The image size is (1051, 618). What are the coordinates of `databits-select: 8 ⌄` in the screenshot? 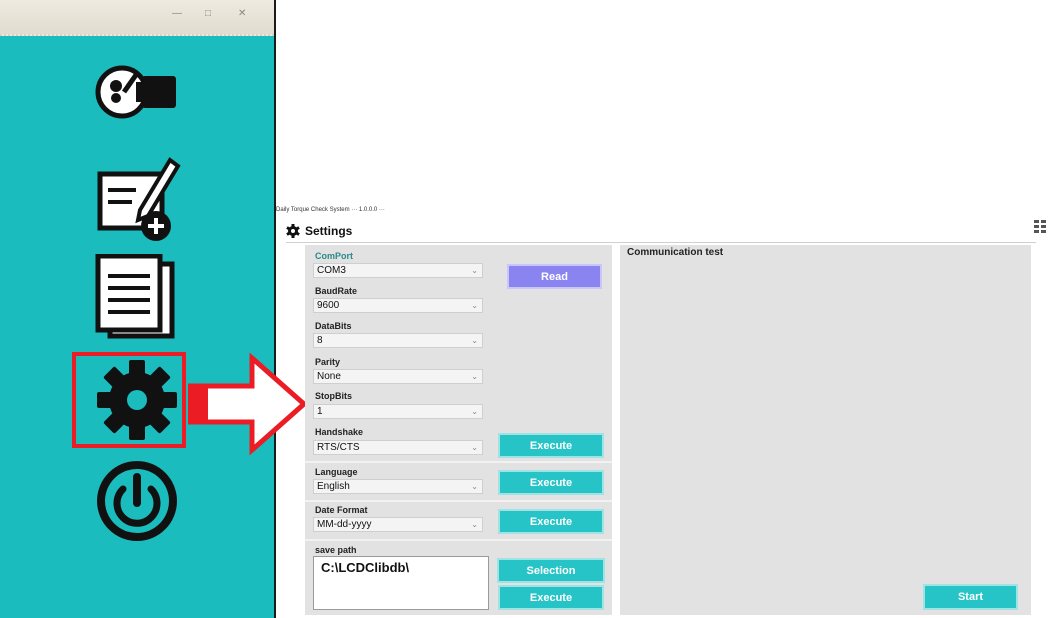 It's located at (398, 340).